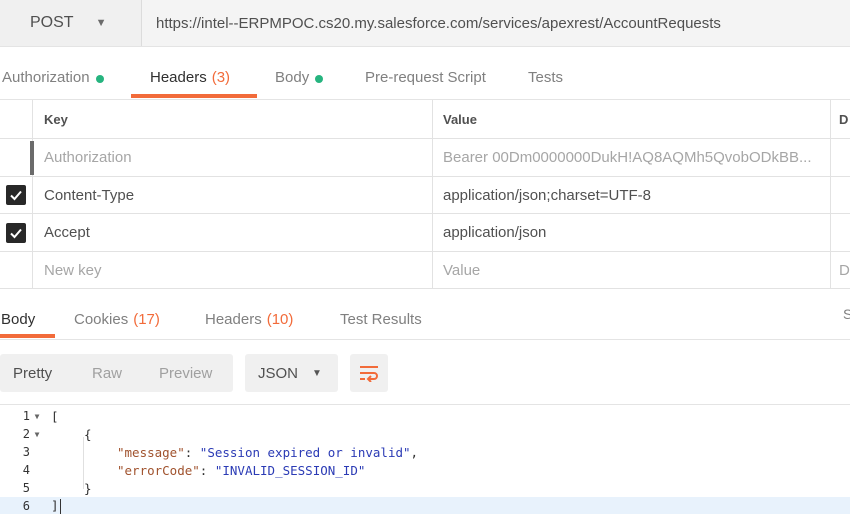  I want to click on json-key: "message", so click(151, 452).